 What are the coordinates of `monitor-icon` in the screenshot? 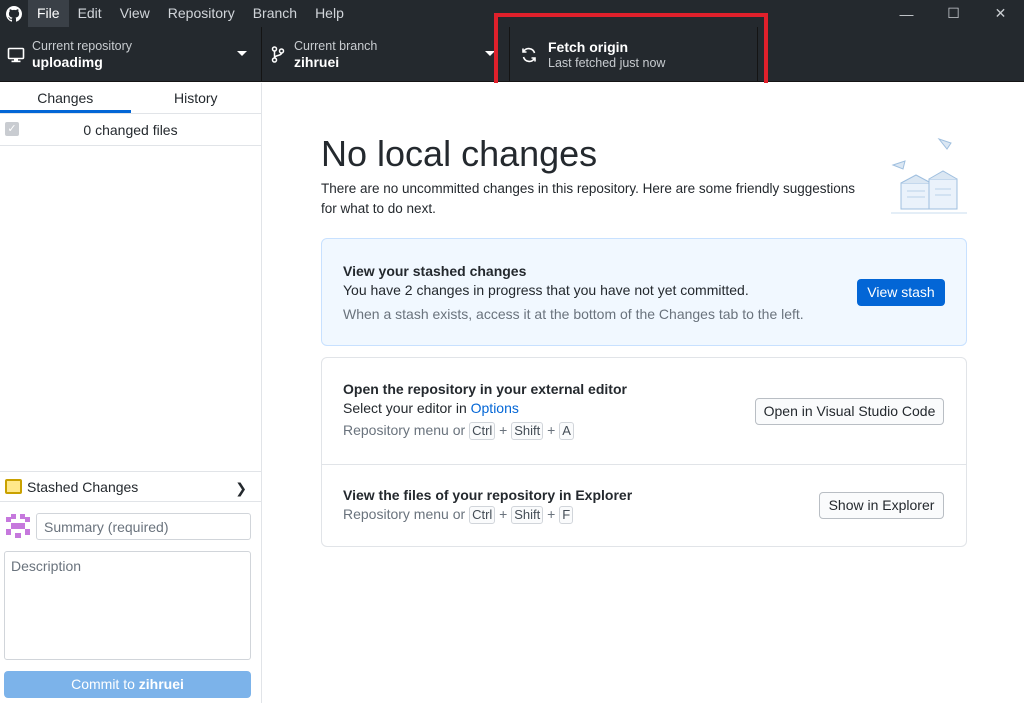 It's located at (16, 55).